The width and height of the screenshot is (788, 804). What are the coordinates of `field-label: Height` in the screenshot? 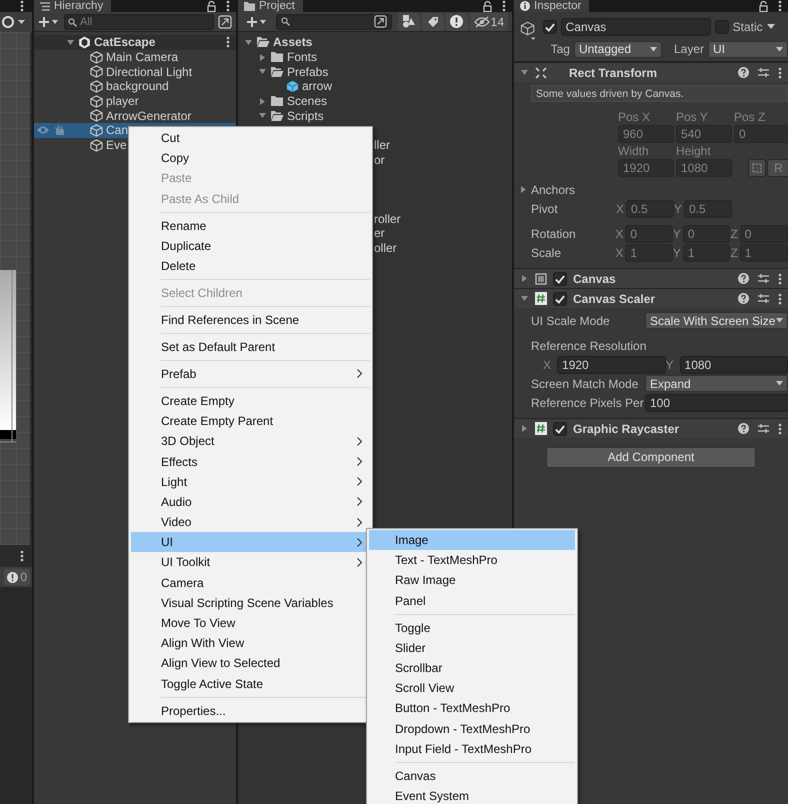 It's located at (694, 151).